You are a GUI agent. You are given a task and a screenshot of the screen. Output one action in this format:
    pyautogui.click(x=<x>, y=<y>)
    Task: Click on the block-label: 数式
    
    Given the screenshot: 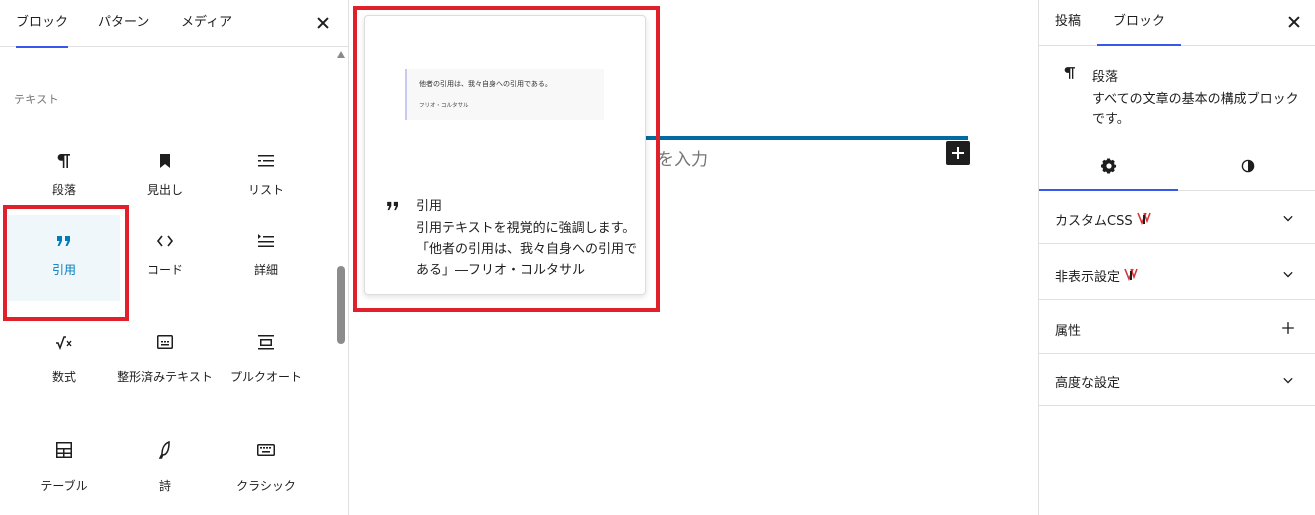 What is the action you would take?
    pyautogui.click(x=63, y=377)
    